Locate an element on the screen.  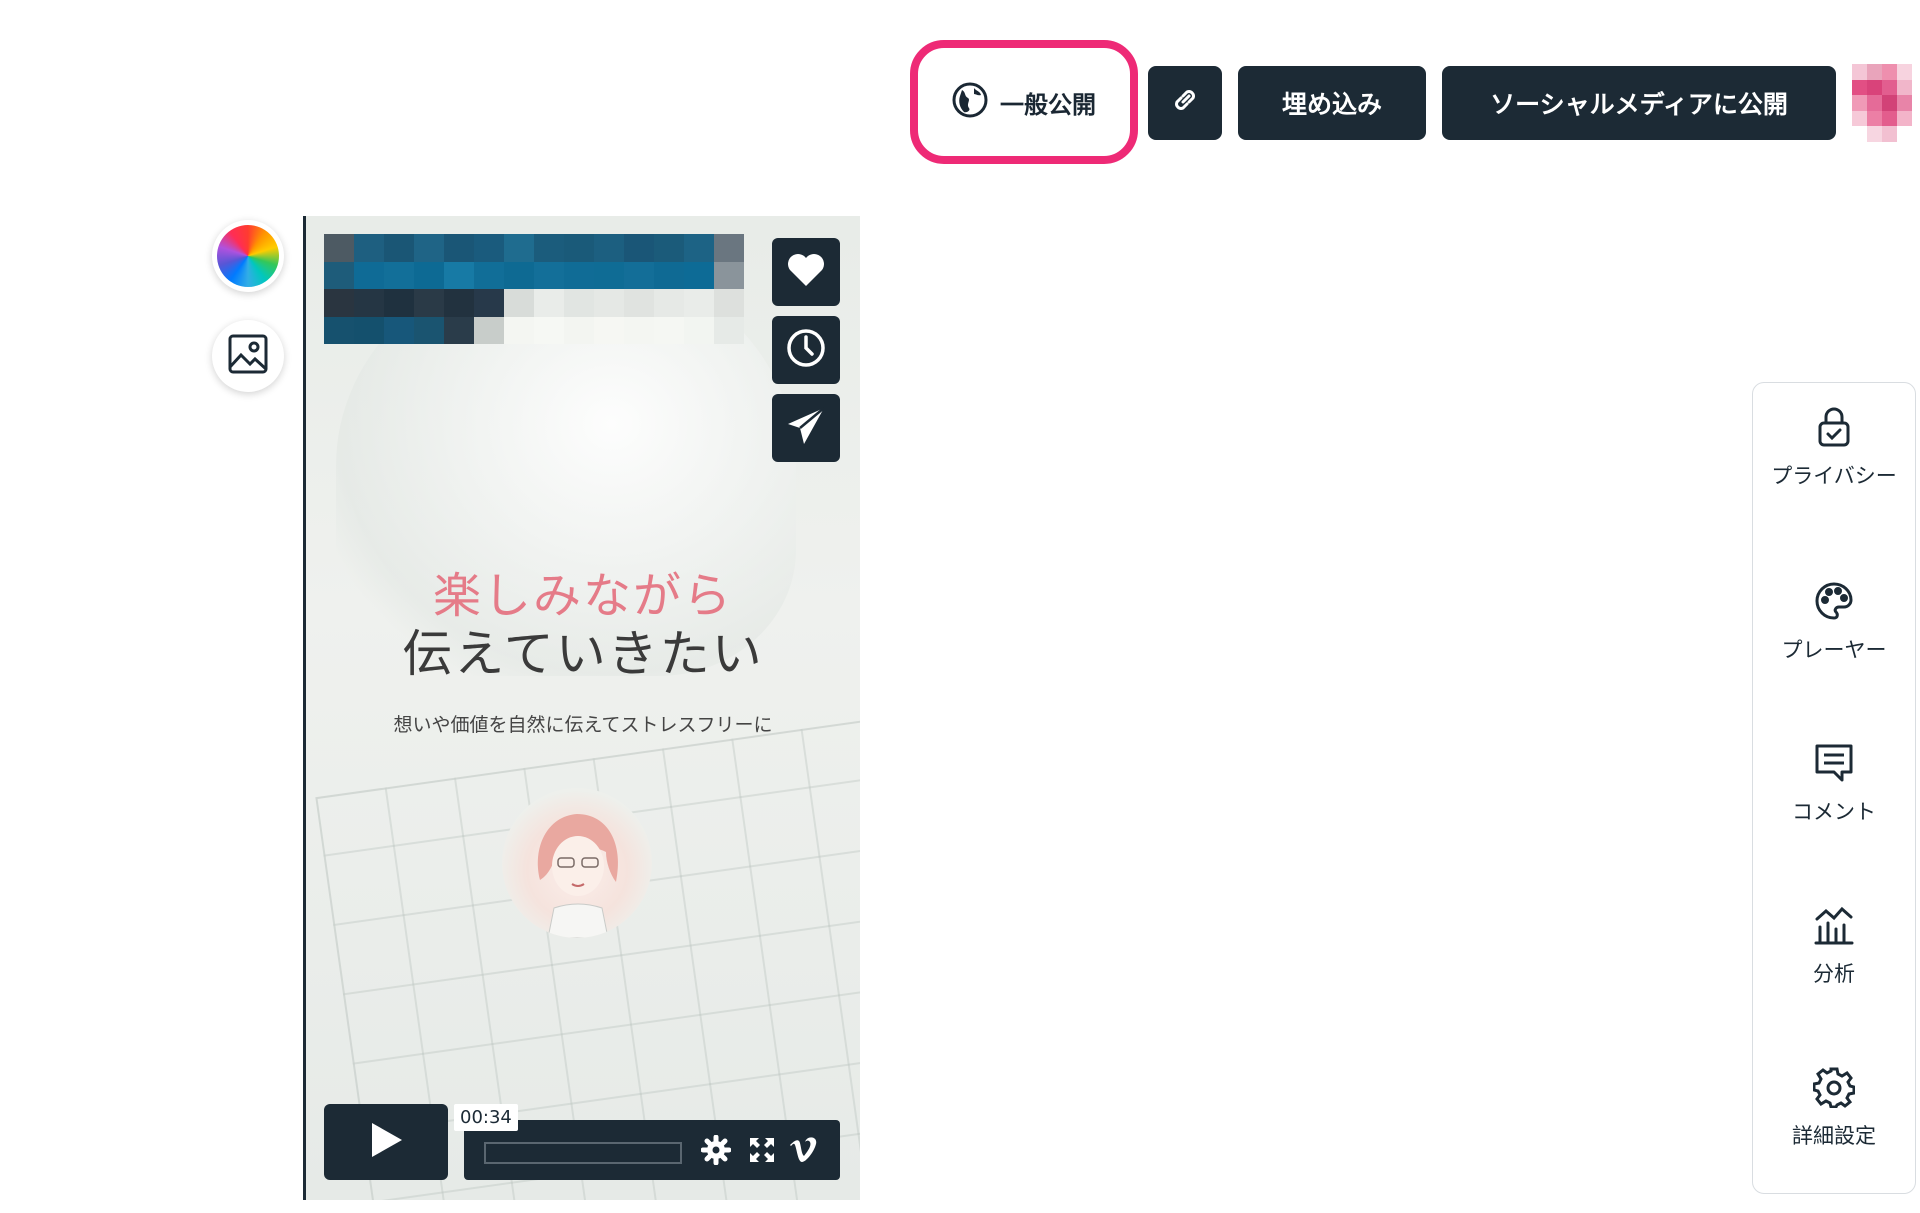
panel-item-comments: コメント is located at coordinates (1834, 784).